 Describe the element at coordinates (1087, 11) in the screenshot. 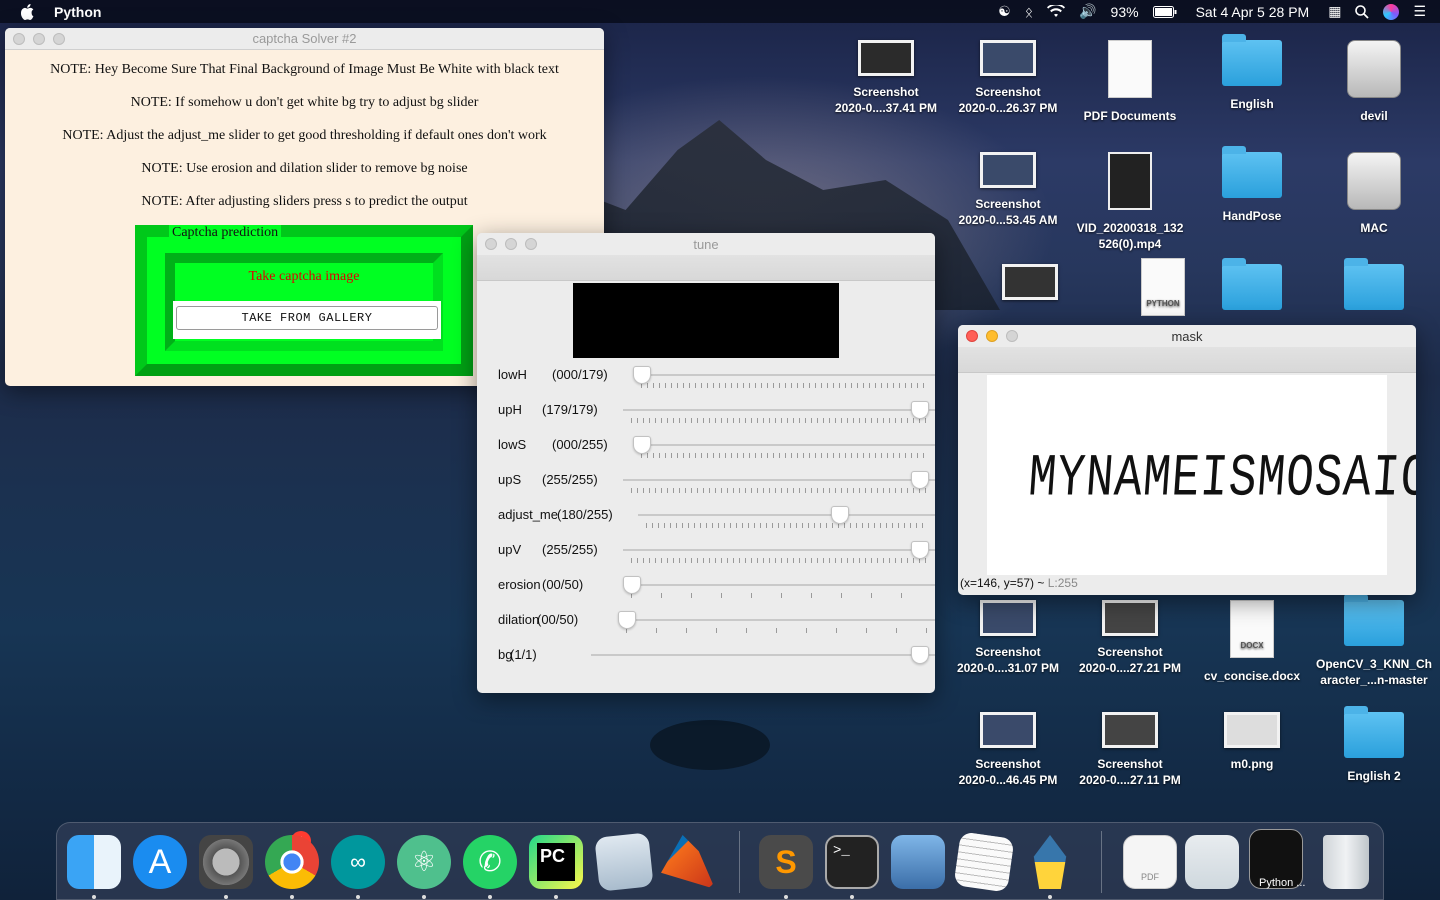

I see `volume-icon: 🔊` at that location.